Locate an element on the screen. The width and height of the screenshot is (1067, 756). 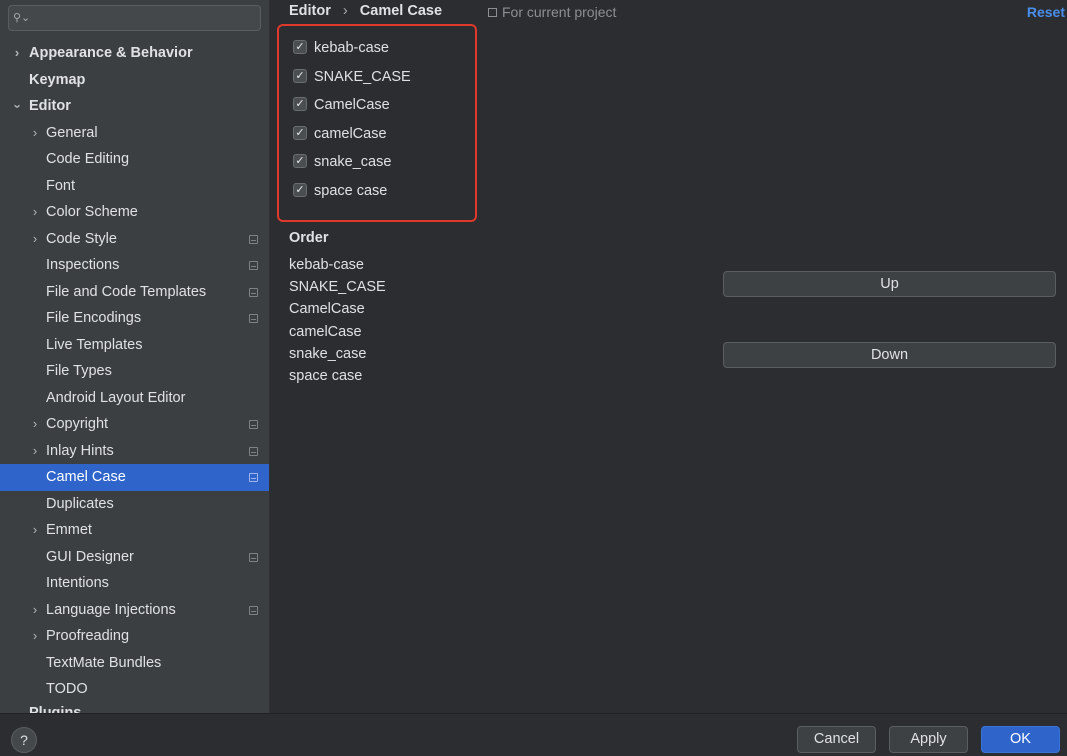
sidebar-item-copyright: › Copyright is located at coordinates (134, 424).